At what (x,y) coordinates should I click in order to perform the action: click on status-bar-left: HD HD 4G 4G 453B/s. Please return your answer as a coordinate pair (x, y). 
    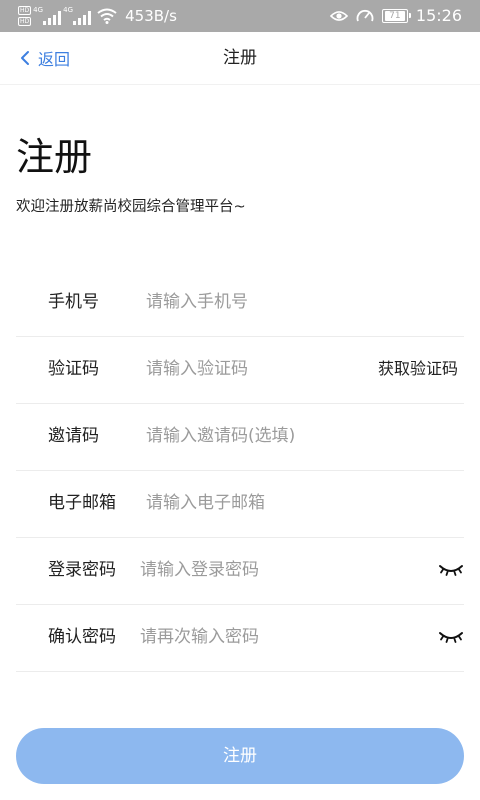
    Looking at the image, I should click on (97, 16).